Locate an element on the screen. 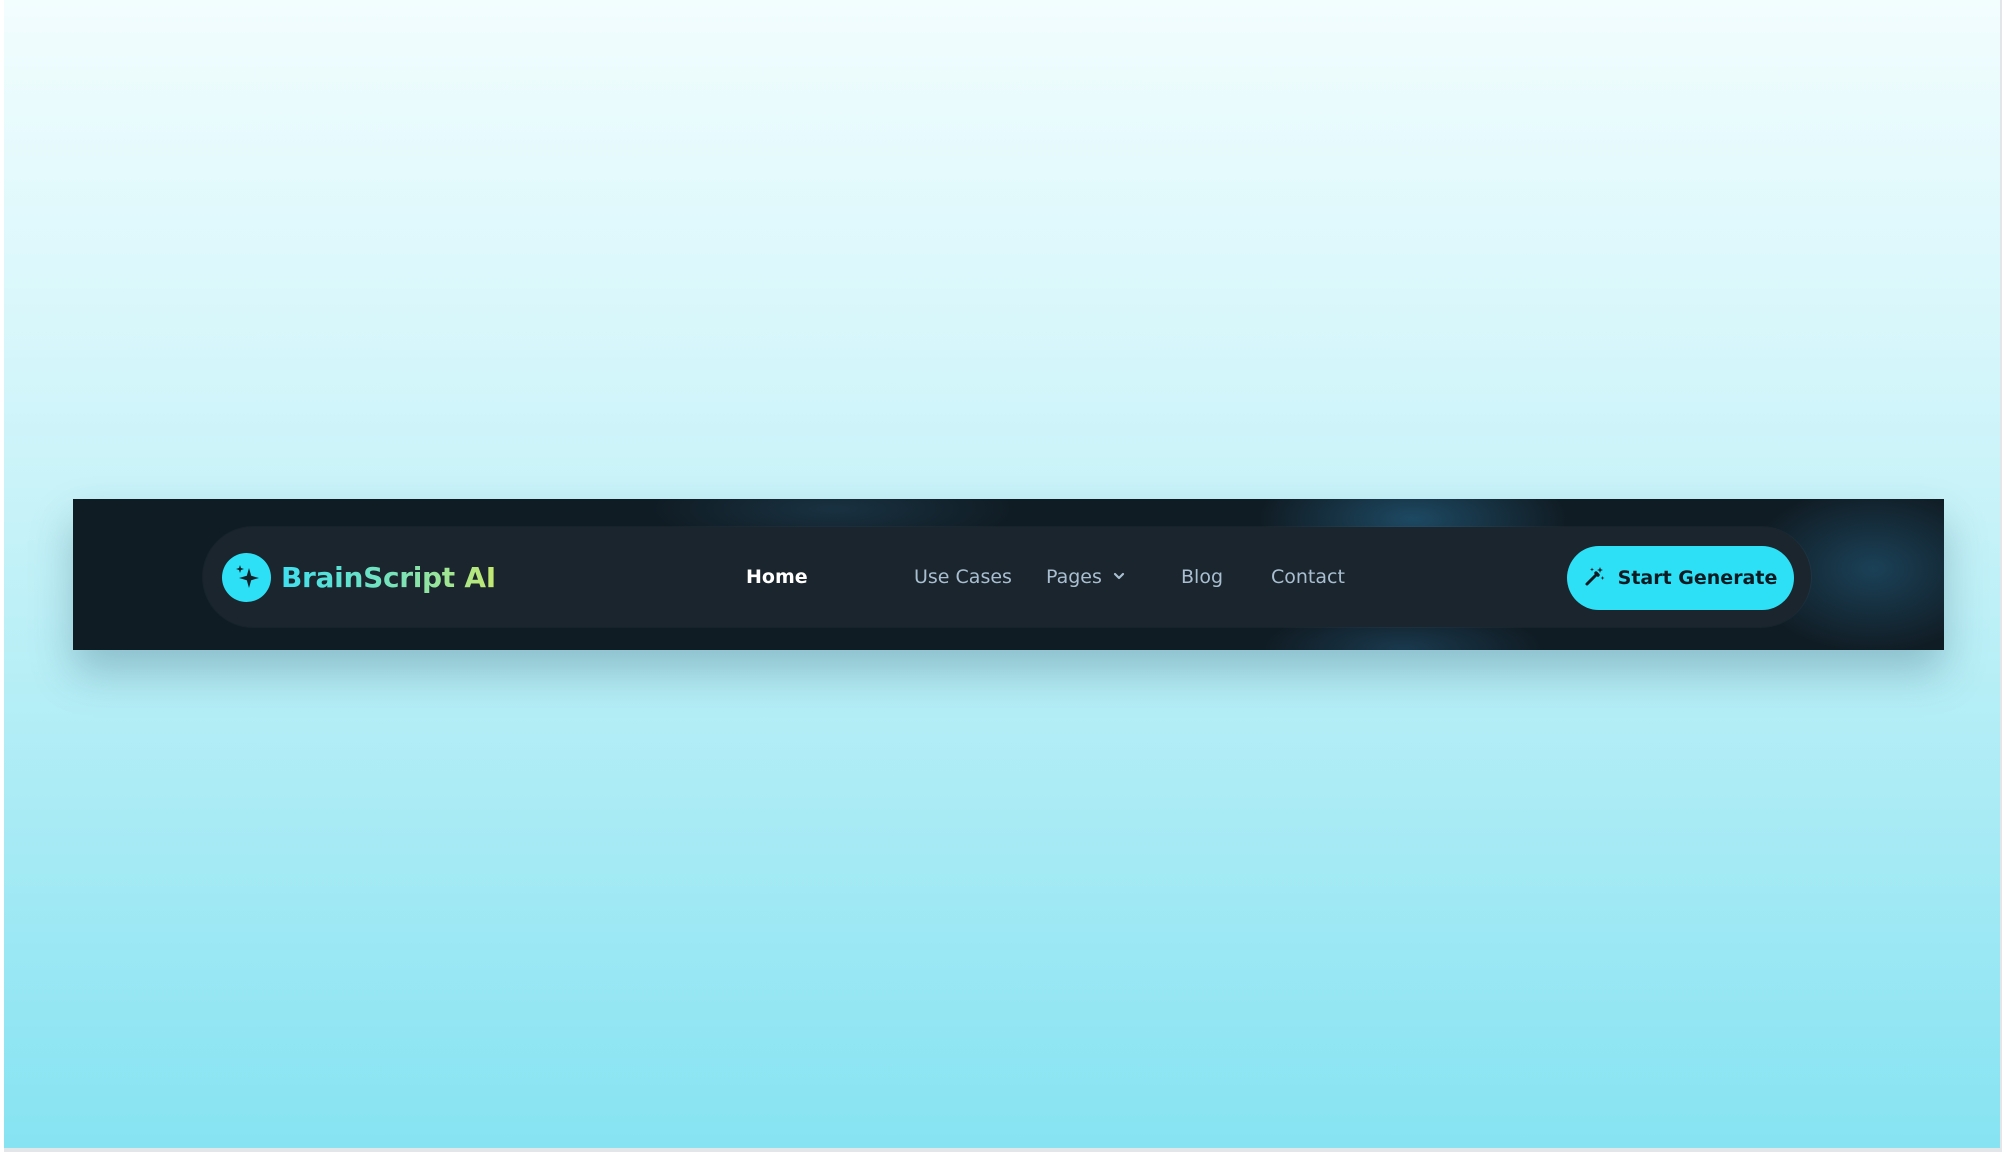 This screenshot has width=2008, height=1158. nav-item-pages: Pages is located at coordinates (1086, 577).